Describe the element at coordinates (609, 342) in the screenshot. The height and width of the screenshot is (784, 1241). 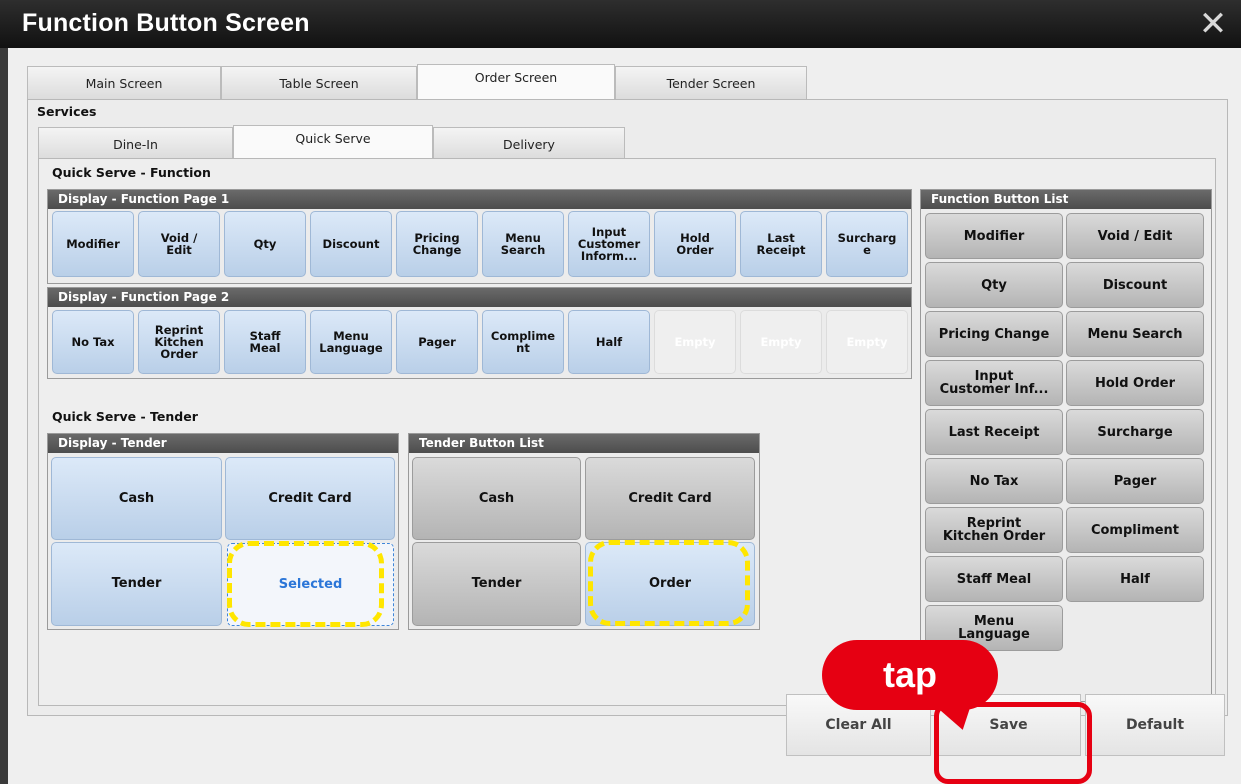
I see `page2-half-button-6: Half` at that location.